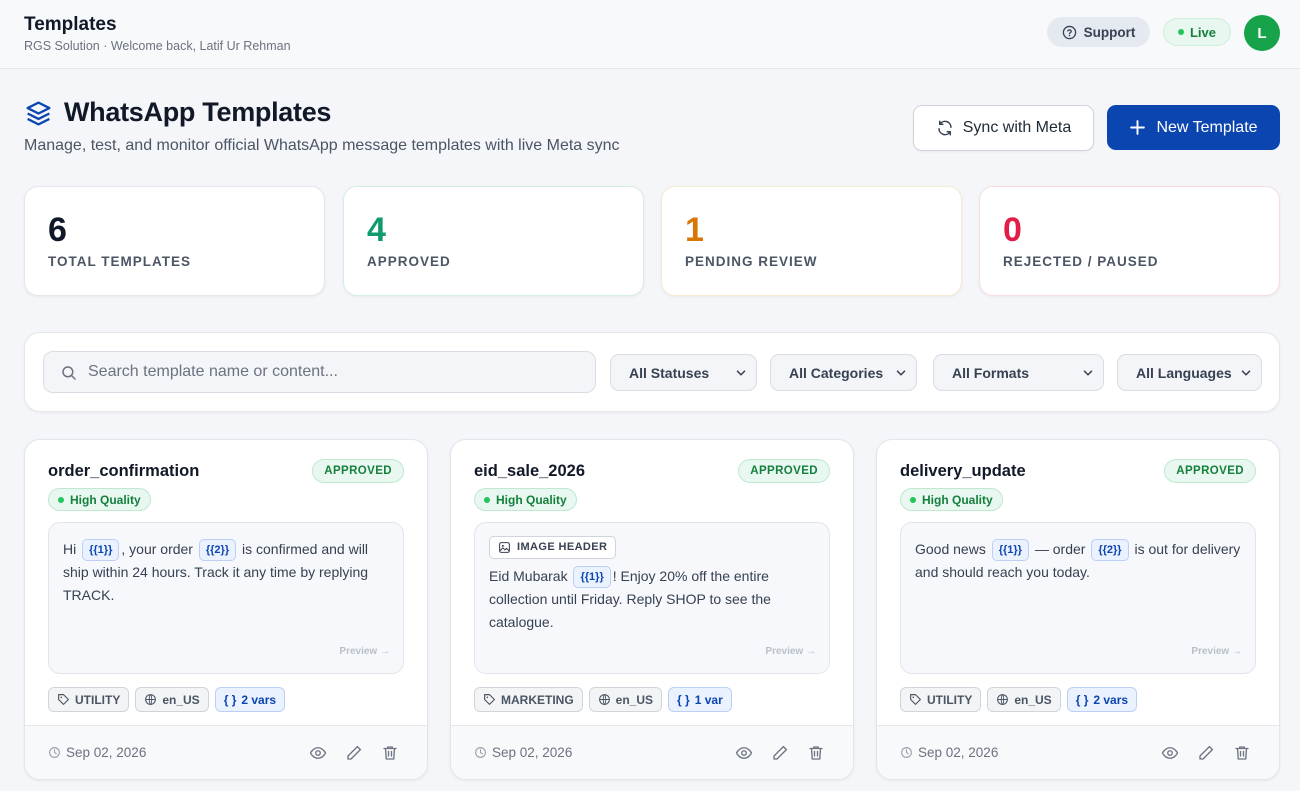 Image resolution: width=1300 pixels, height=791 pixels. What do you see at coordinates (669, 372) in the screenshot?
I see `status-filter-value: All Statuses` at bounding box center [669, 372].